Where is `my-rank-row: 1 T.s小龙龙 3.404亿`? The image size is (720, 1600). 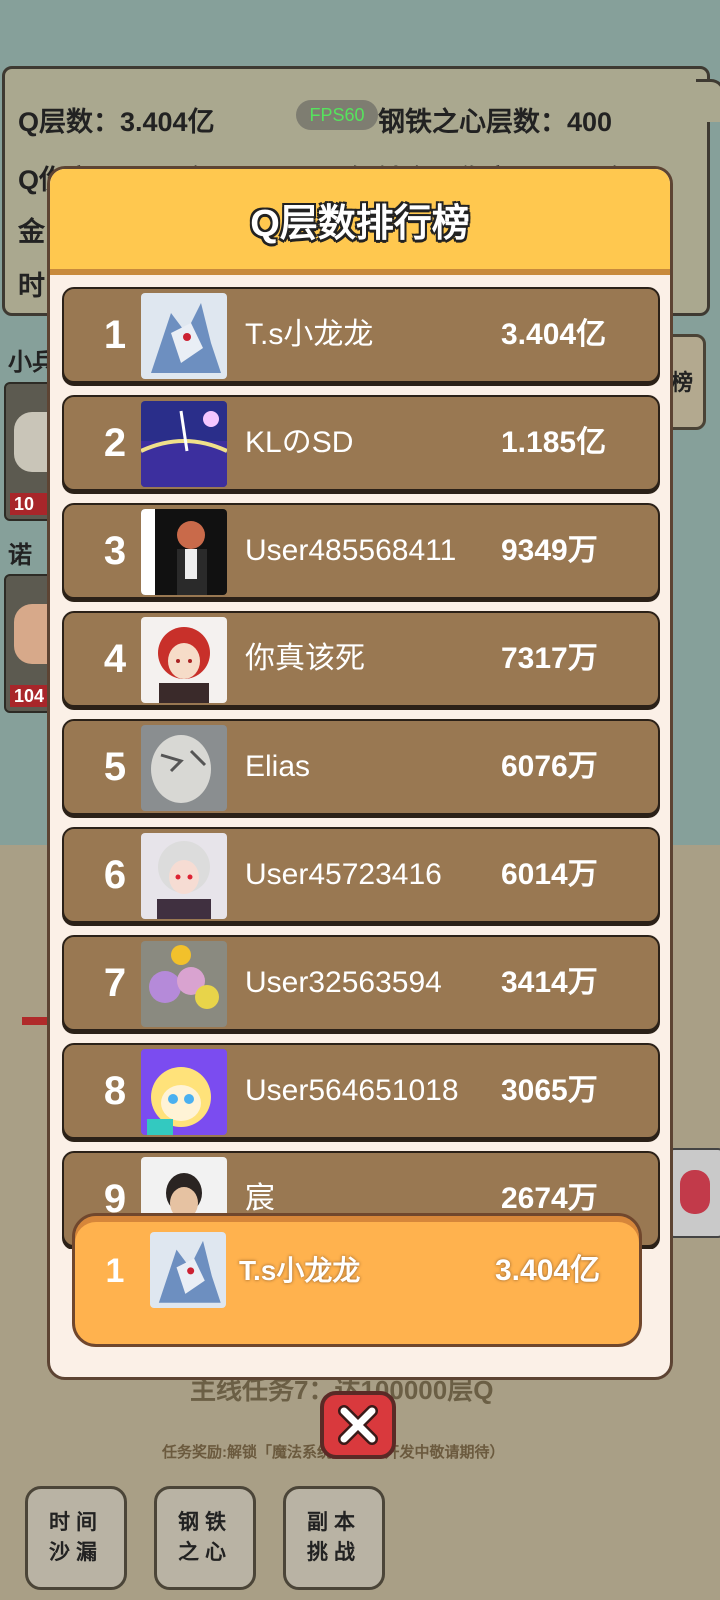 my-rank-row: 1 T.s小龙龙 3.404亿 is located at coordinates (357, 1280).